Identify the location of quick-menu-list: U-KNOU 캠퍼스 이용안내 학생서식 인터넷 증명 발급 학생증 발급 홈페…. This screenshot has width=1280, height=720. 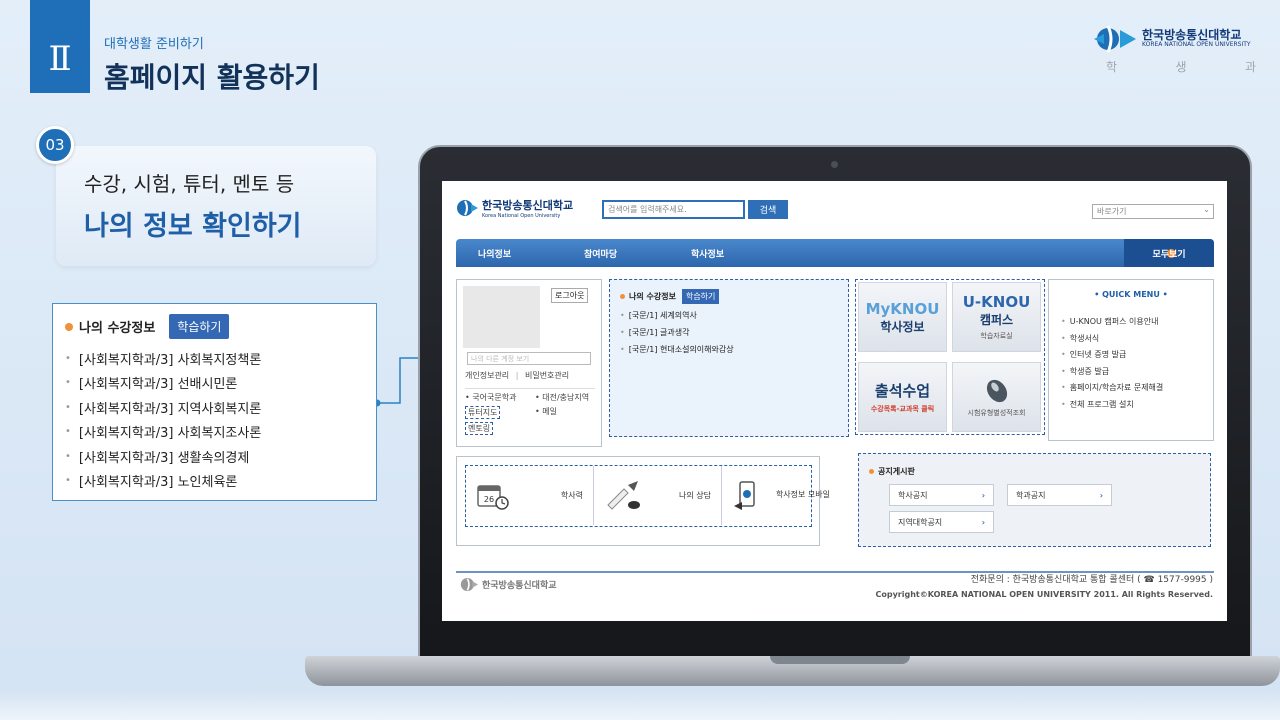
(1112, 366).